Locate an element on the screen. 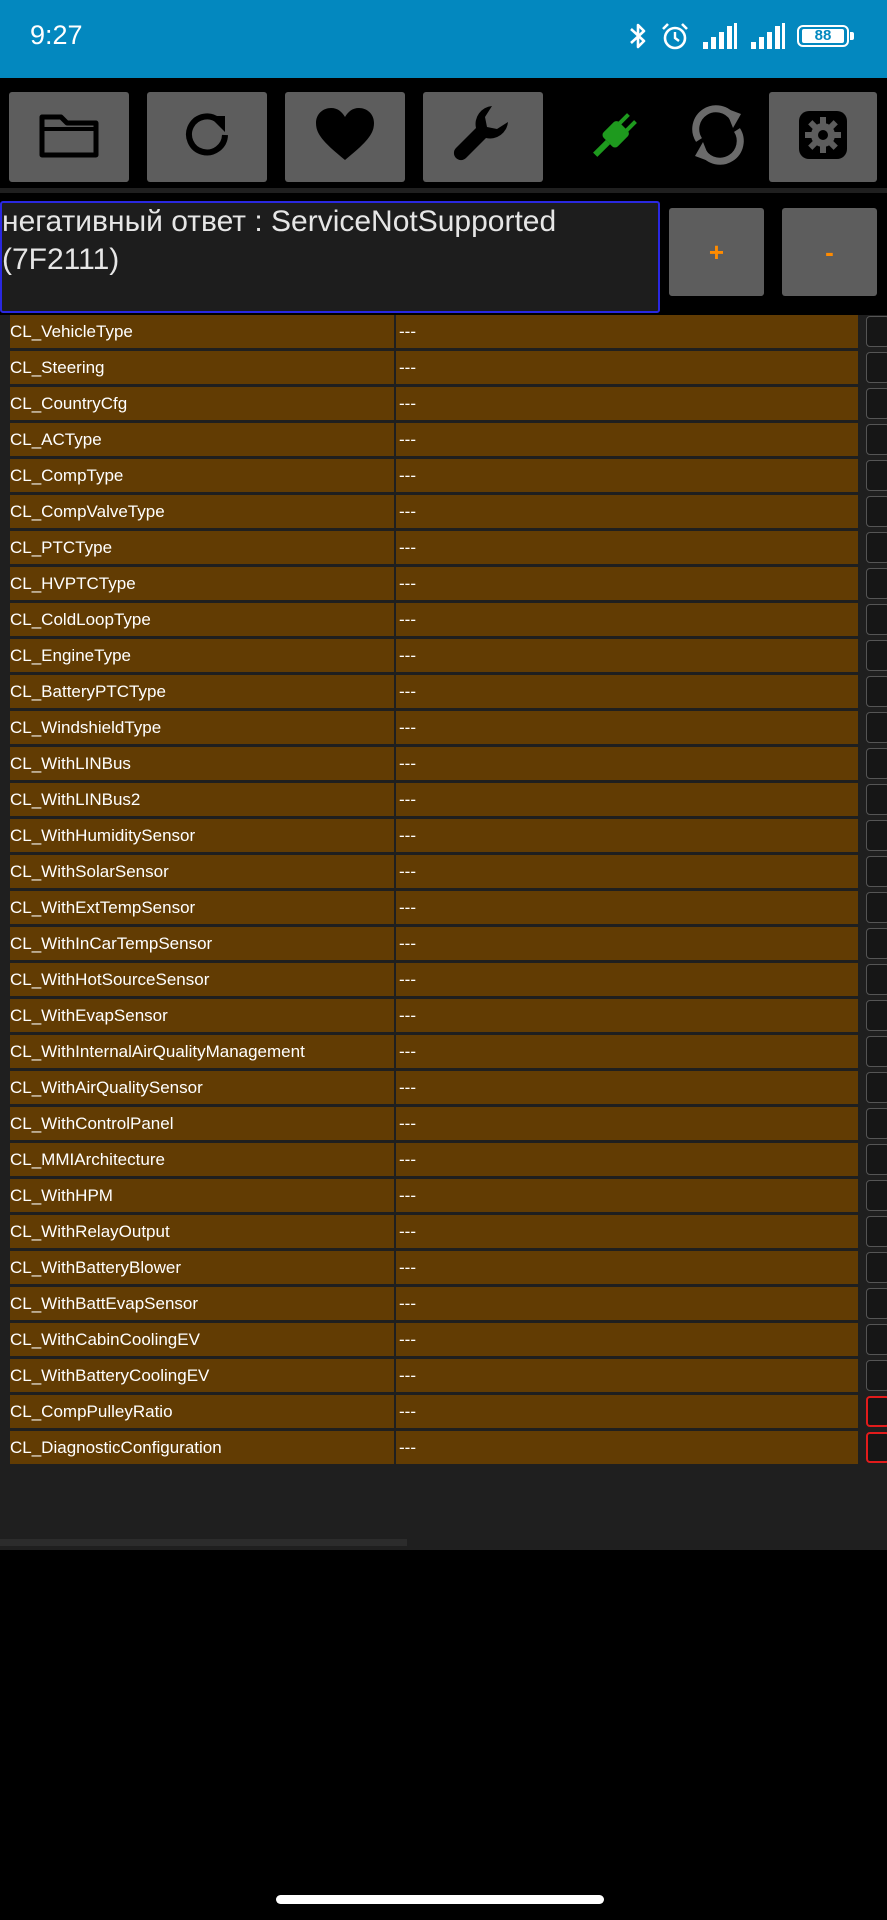 The width and height of the screenshot is (887, 1920). list-item: CL_WithBatteryCoolingEV --- is located at coordinates (434, 1375).